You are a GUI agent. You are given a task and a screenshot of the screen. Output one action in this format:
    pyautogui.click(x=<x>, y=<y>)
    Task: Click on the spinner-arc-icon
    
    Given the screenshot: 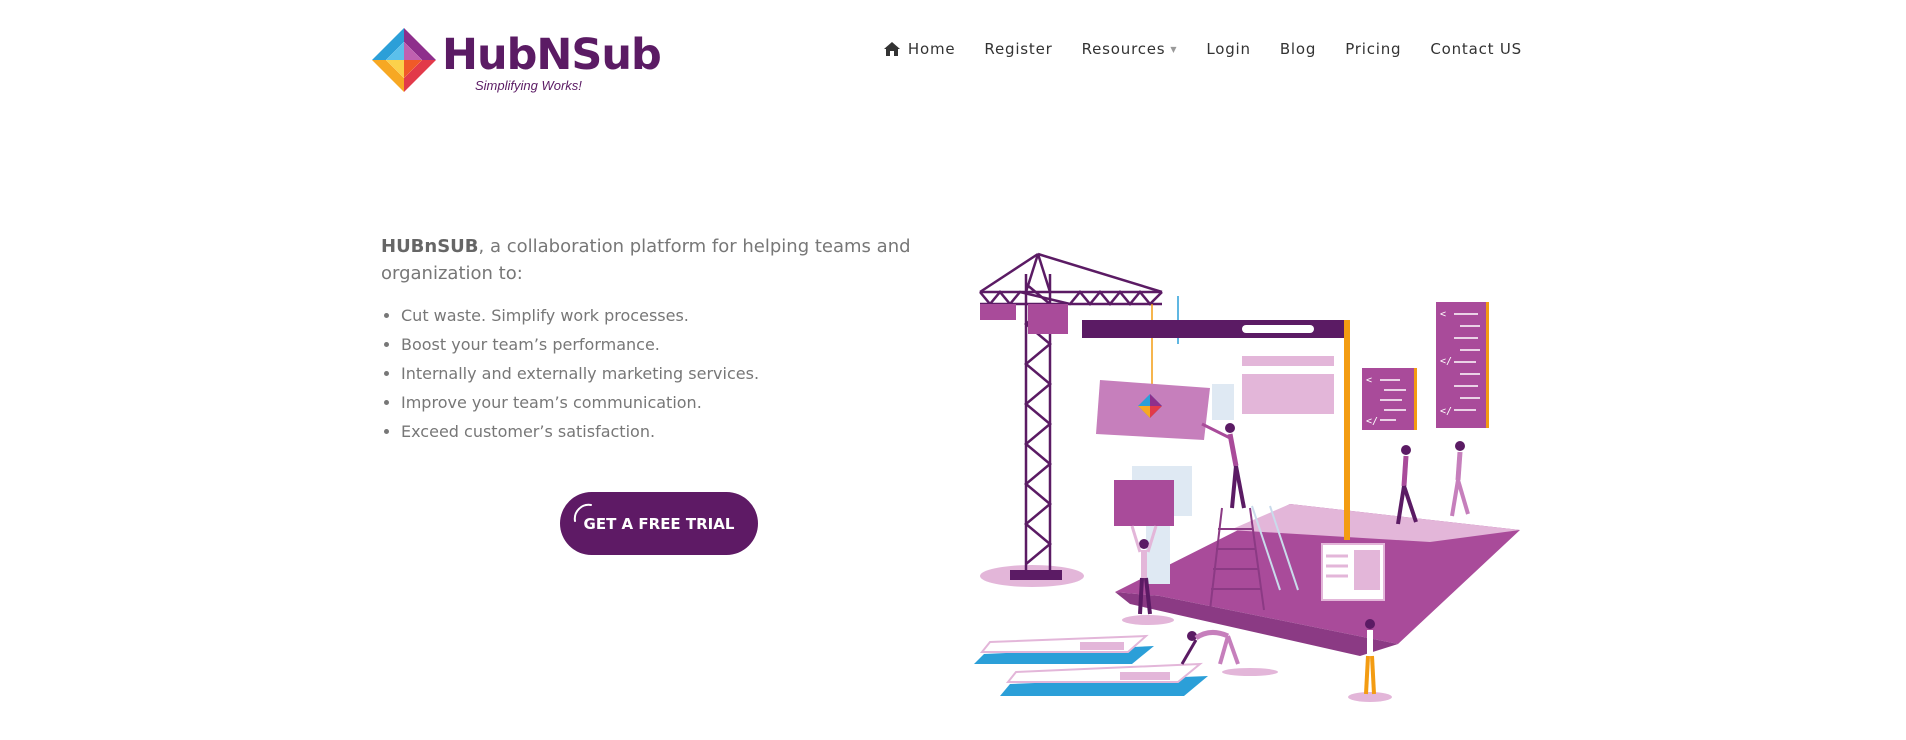 What is the action you would take?
    pyautogui.click(x=582, y=512)
    